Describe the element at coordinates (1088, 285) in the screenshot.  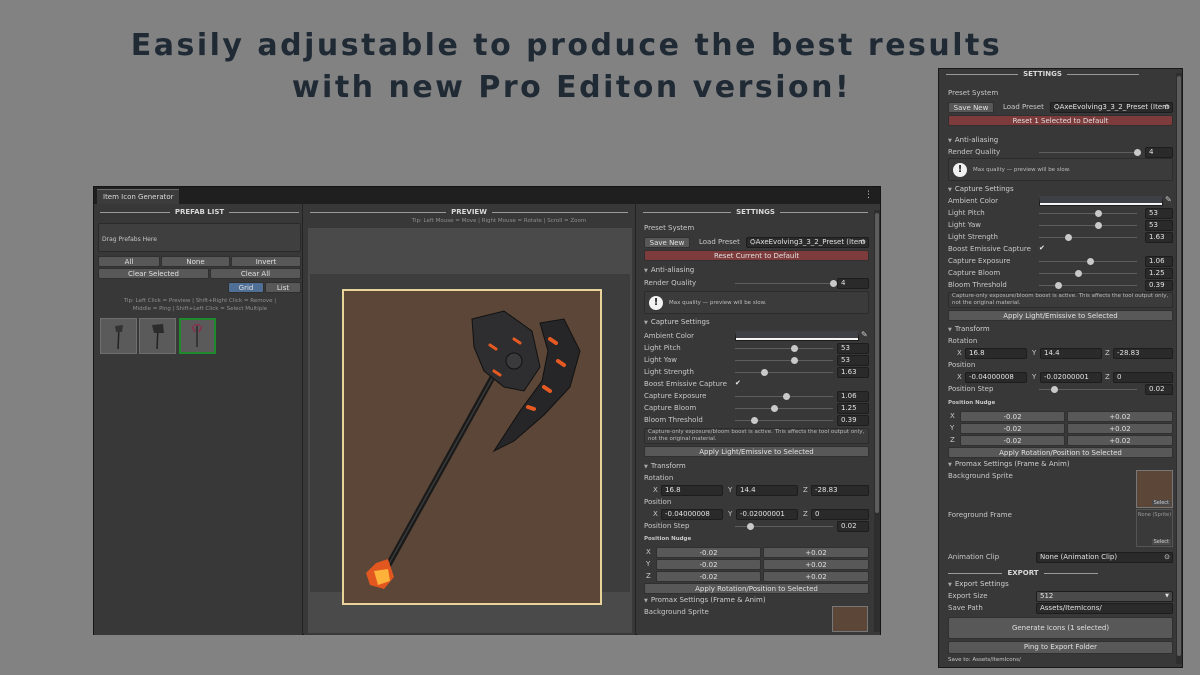
I see `side-bloom-threshold-slider` at that location.